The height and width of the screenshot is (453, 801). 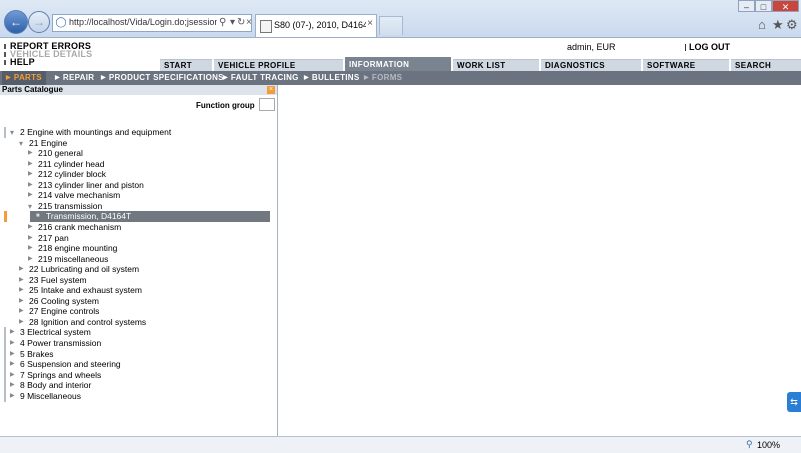 What do you see at coordinates (64, 300) in the screenshot?
I see `tree-item-label: 26 Cooling system` at bounding box center [64, 300].